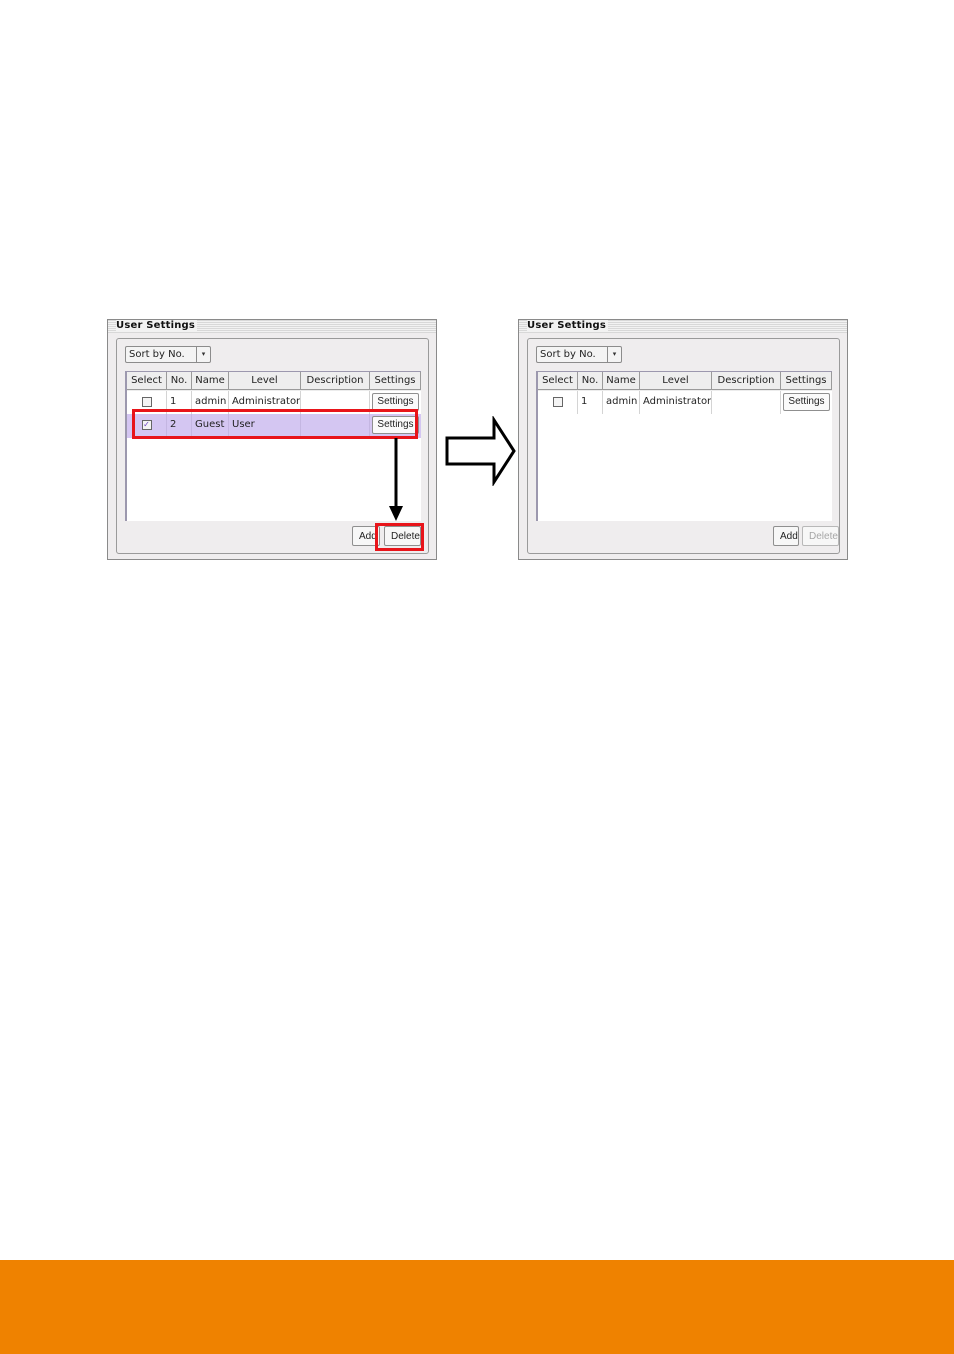 The width and height of the screenshot is (954, 1354). I want to click on settings-button: Settings, so click(806, 402).